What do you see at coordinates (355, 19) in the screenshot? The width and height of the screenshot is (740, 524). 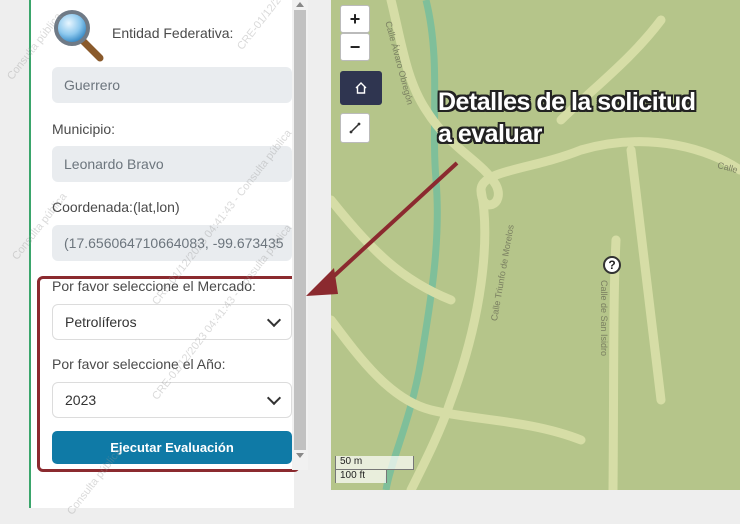 I see `zoom-in-button: +` at bounding box center [355, 19].